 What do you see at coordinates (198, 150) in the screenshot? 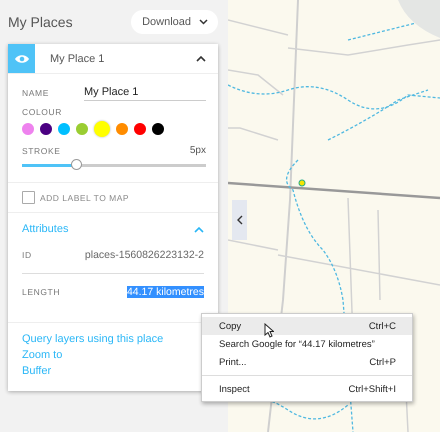
I see `stroke-value: 5px` at bounding box center [198, 150].